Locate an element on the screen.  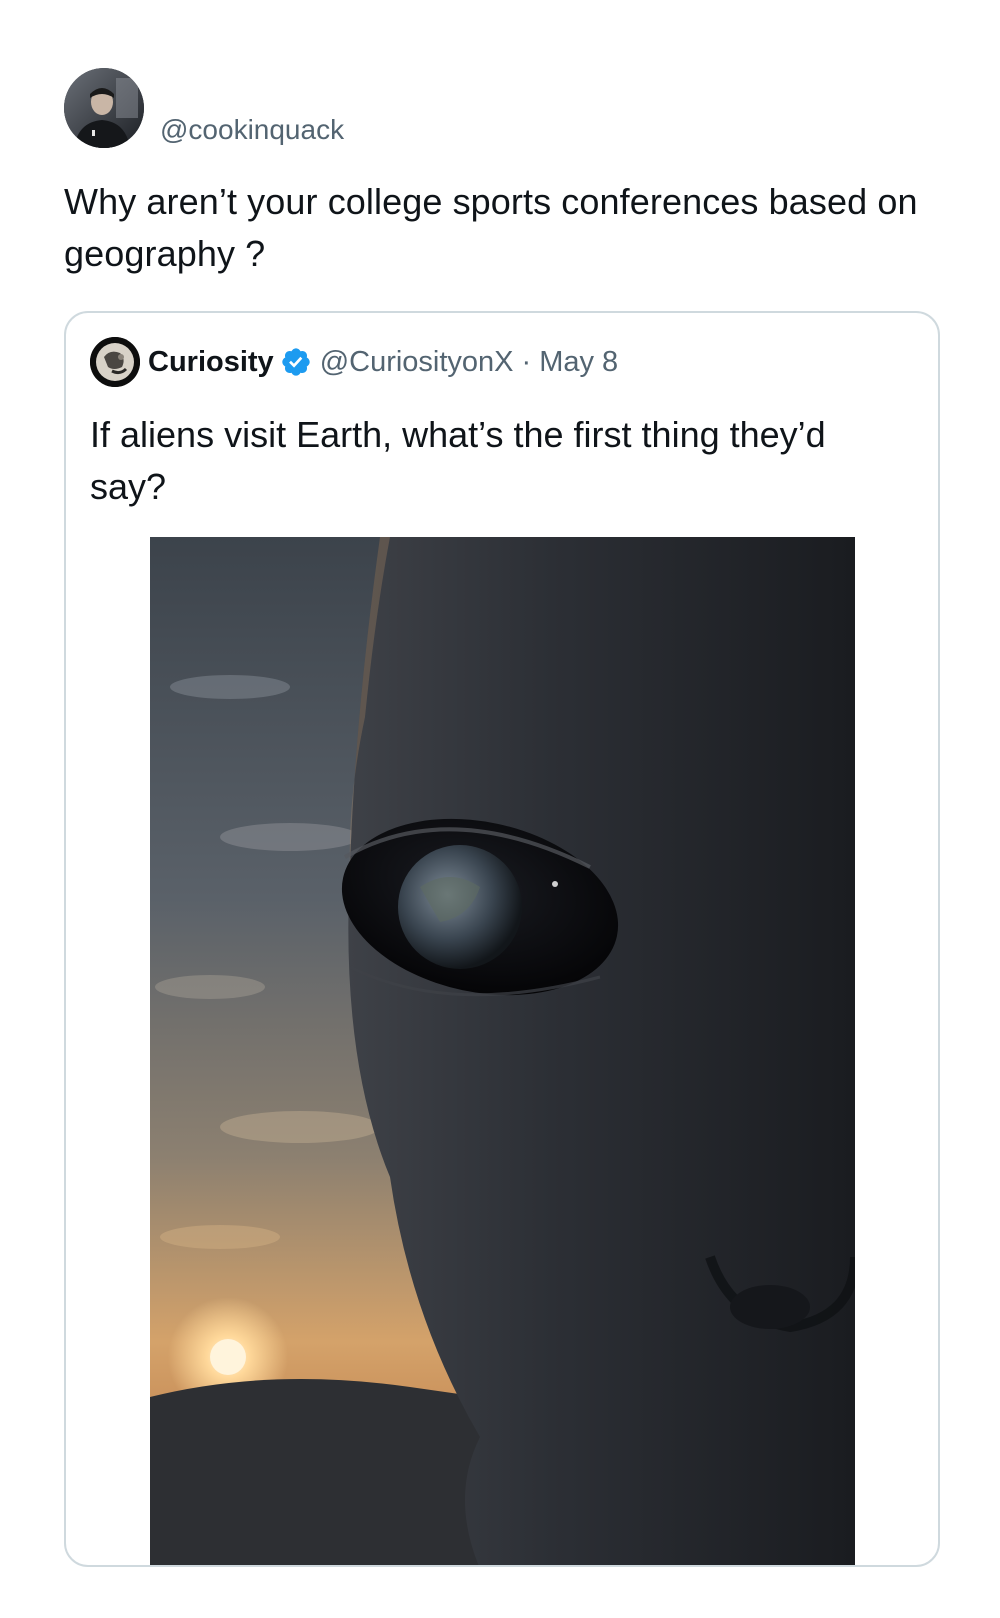
quote-header: Curiosity @CuriosityonX · May 8 is located at coordinates (354, 362).